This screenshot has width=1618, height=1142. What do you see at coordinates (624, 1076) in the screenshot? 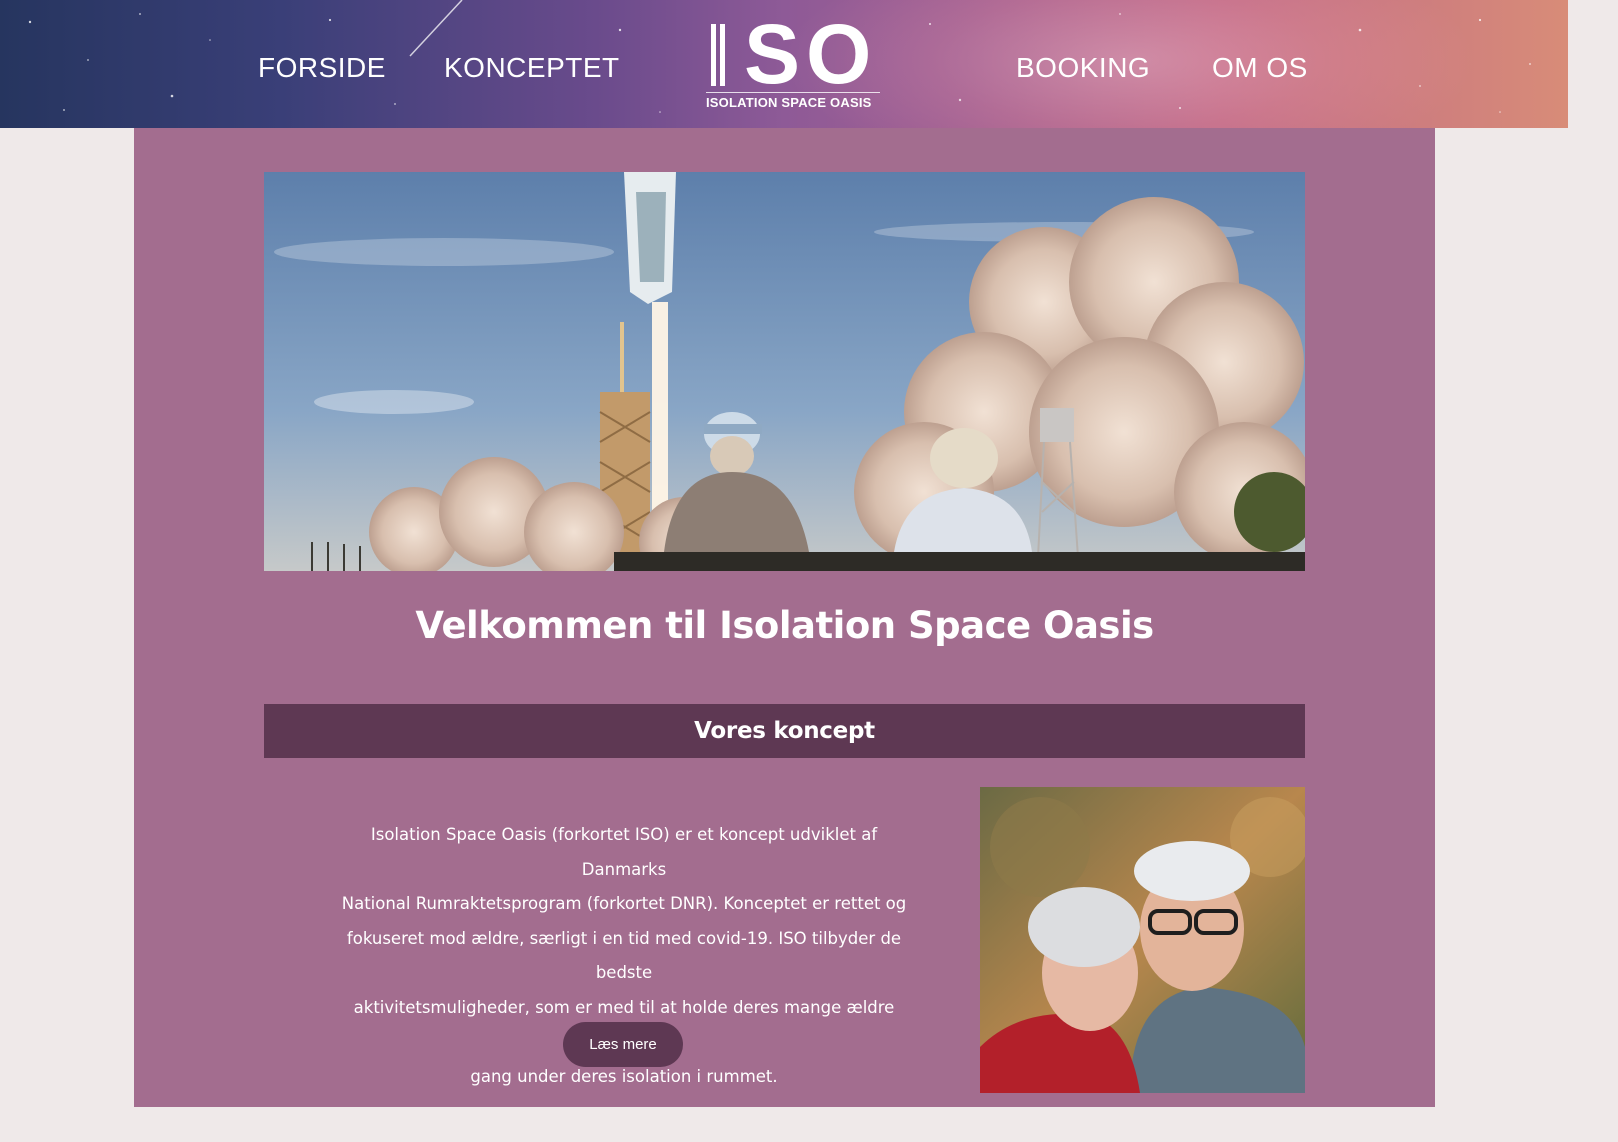
I see `concept-line: gang under deres isolation i rummet.` at bounding box center [624, 1076].